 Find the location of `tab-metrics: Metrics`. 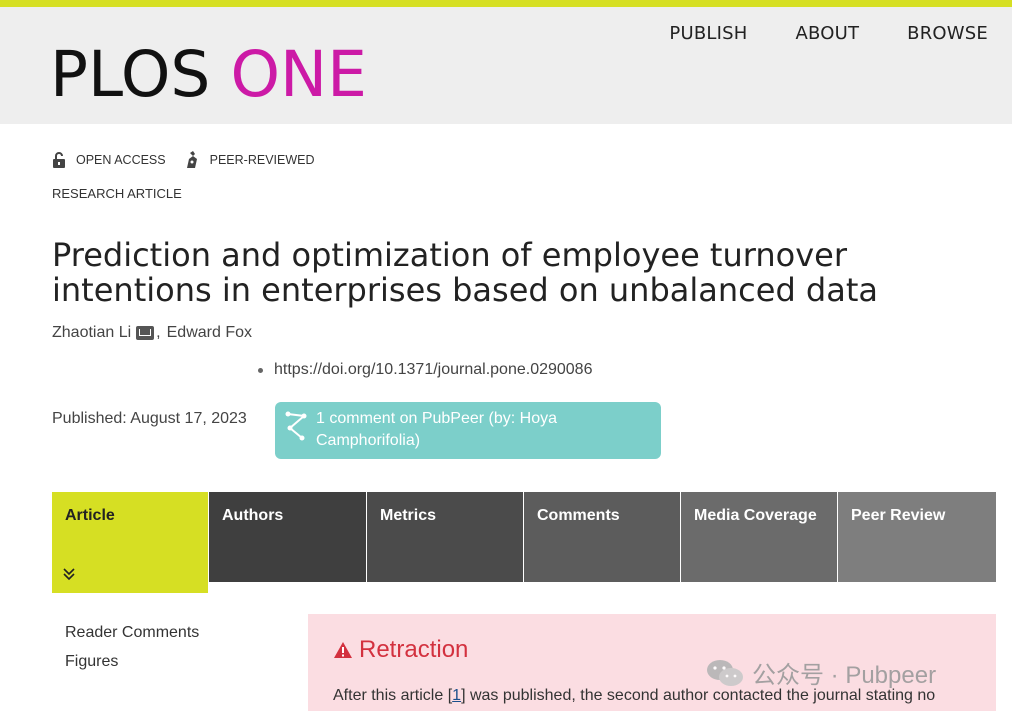

tab-metrics: Metrics is located at coordinates (445, 537).